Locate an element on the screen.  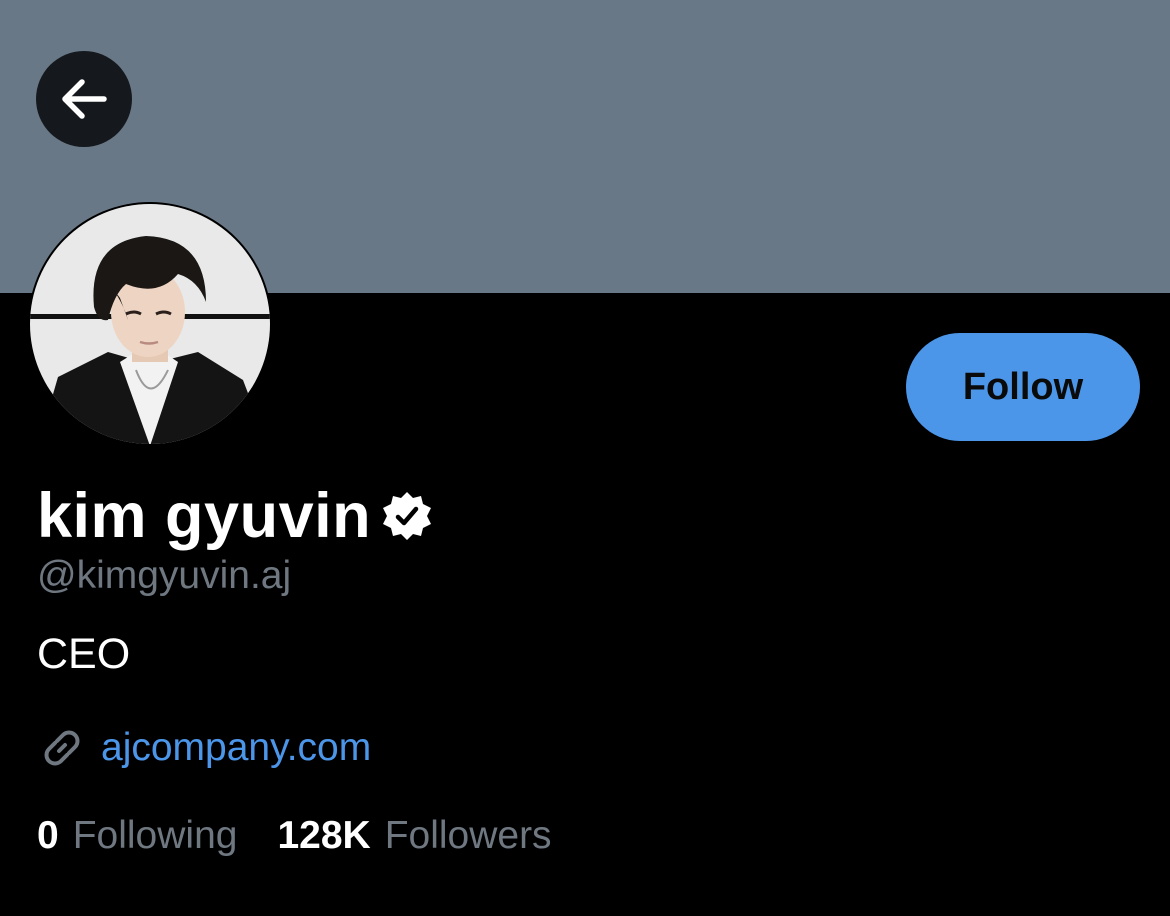
name-row: kim gyuvin is located at coordinates (235, 516).